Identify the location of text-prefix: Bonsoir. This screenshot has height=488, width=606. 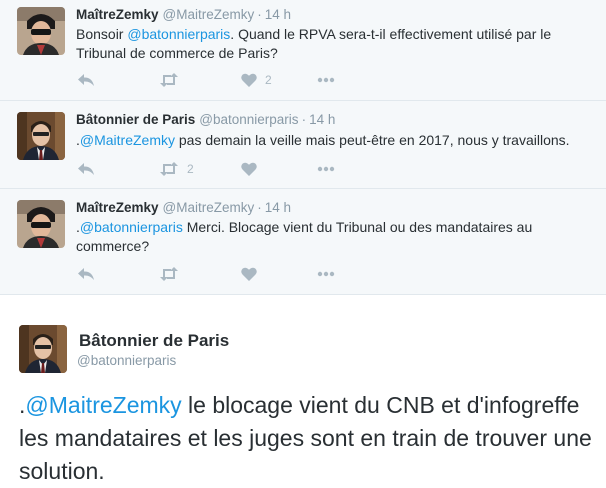
(102, 34).